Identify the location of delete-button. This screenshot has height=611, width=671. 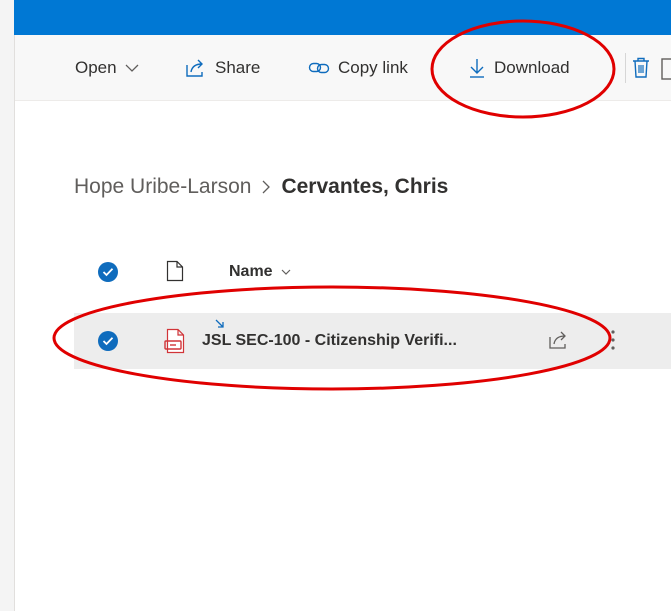
(641, 68).